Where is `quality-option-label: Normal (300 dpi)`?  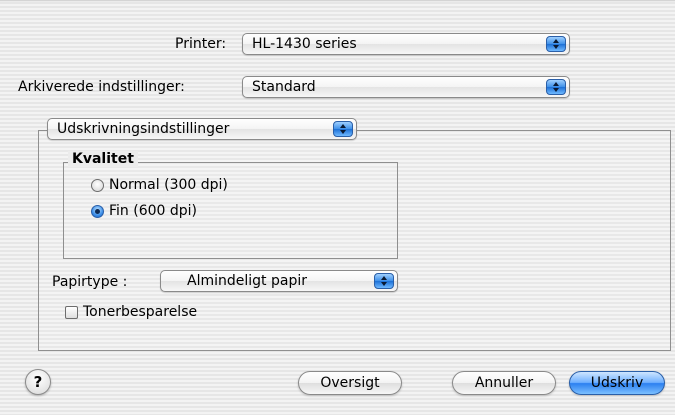 quality-option-label: Normal (300 dpi) is located at coordinates (168, 185).